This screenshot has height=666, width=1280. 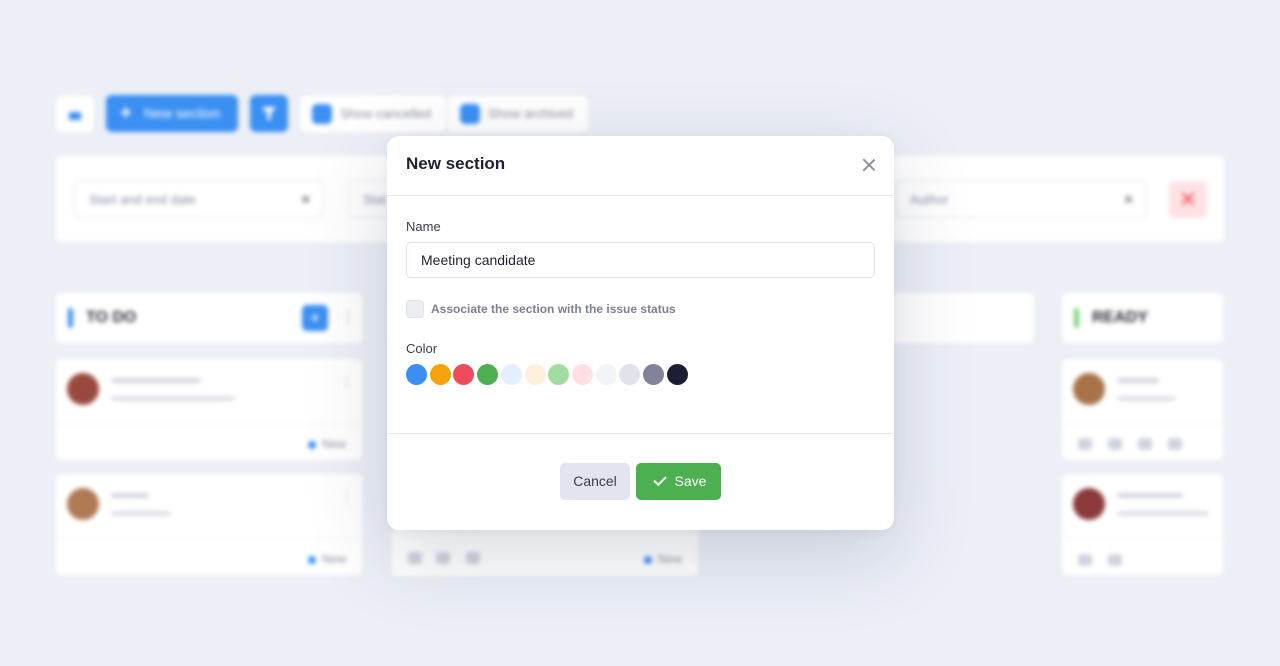 What do you see at coordinates (640, 195) in the screenshot?
I see `header-divider` at bounding box center [640, 195].